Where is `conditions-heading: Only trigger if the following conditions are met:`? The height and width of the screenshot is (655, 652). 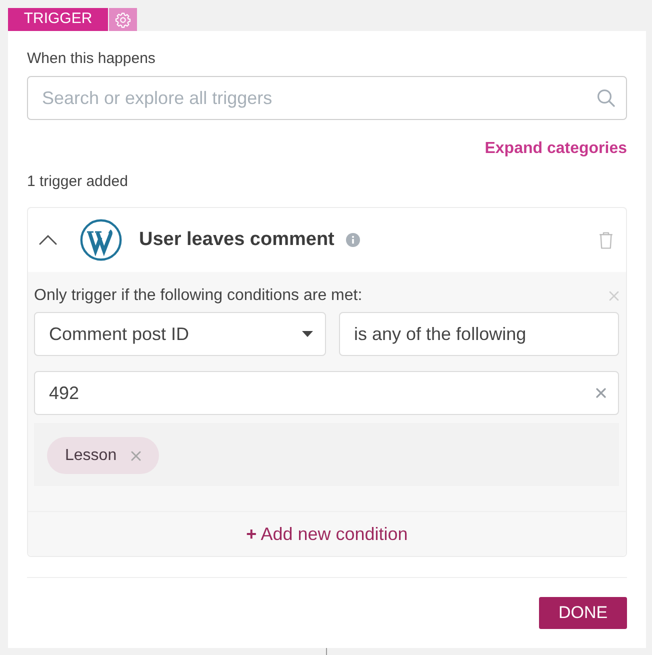 conditions-heading: Only trigger if the following conditions are met: is located at coordinates (198, 296).